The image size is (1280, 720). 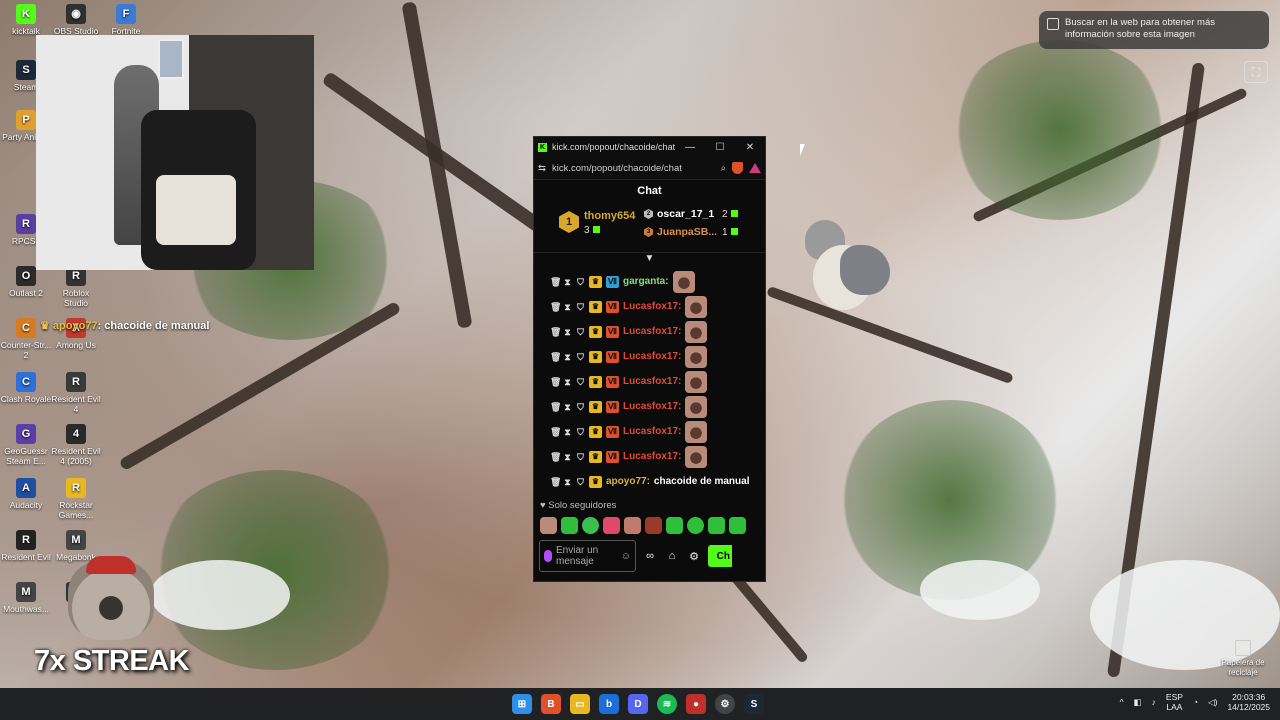 What do you see at coordinates (26, 494) in the screenshot?
I see `desktop-icon-audacity: A Audacity` at bounding box center [26, 494].